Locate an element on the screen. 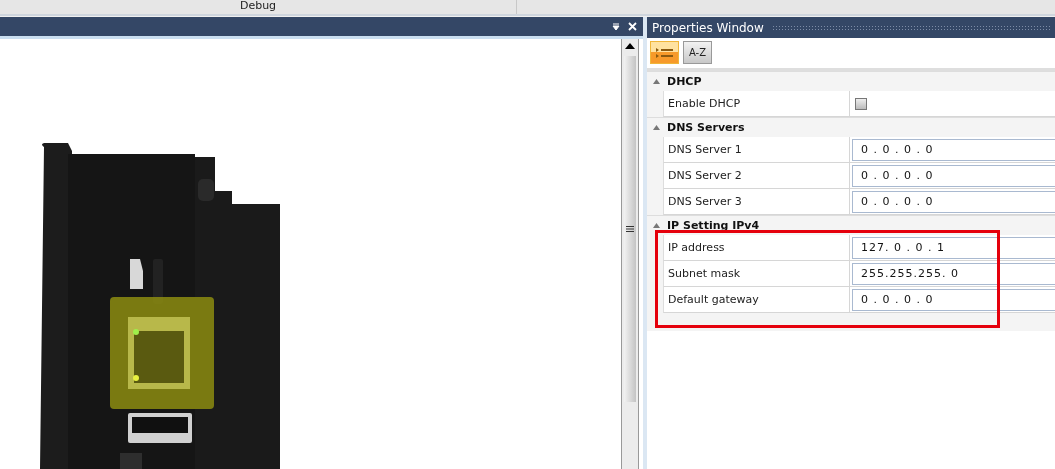 The width and height of the screenshot is (1055, 469). scrollbar-thumb is located at coordinates (630, 229).